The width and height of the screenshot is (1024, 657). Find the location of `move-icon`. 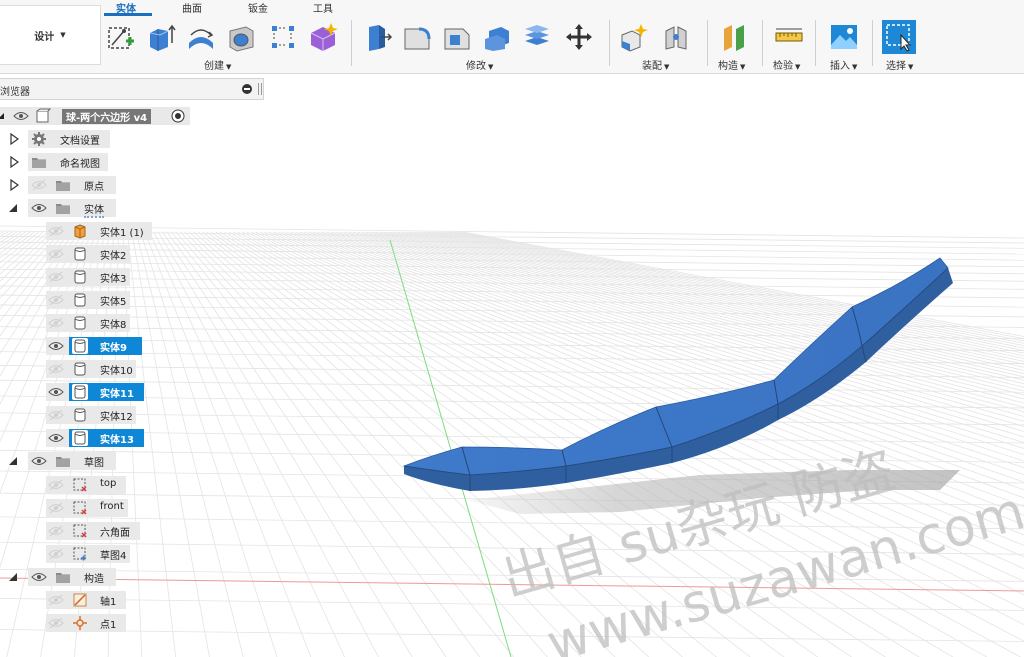

move-icon is located at coordinates (579, 37).